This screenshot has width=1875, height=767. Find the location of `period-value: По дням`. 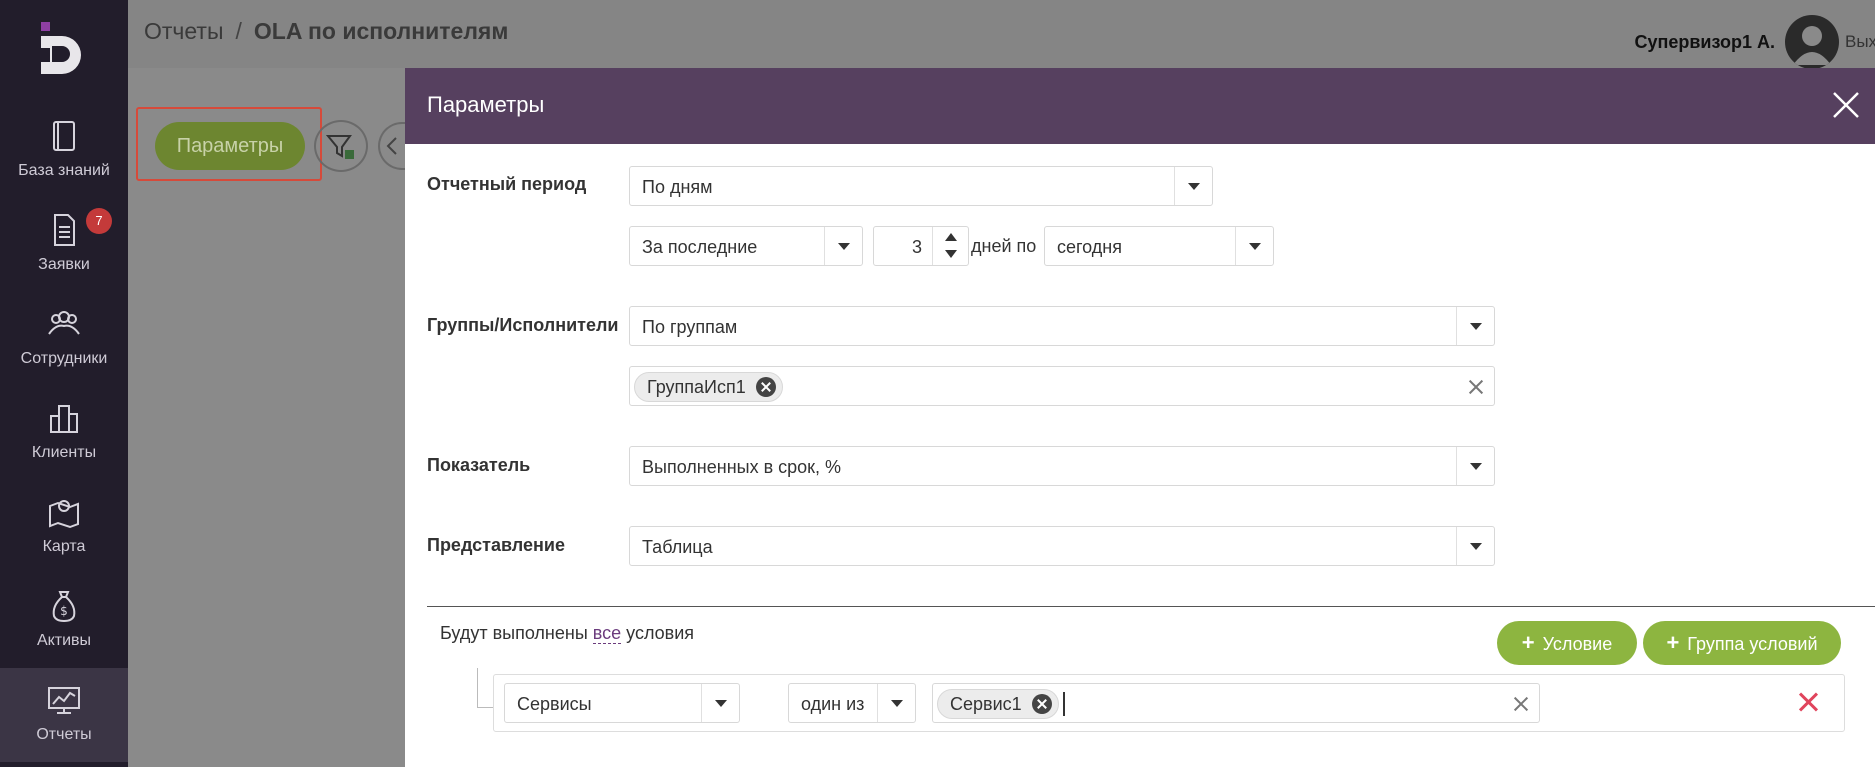

period-value: По дням is located at coordinates (677, 187).